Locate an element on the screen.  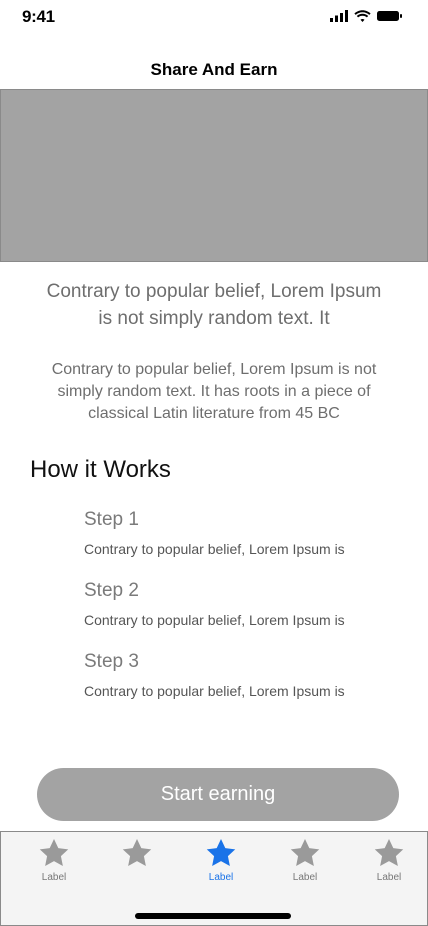
tab-label is located at coordinates (137, 878).